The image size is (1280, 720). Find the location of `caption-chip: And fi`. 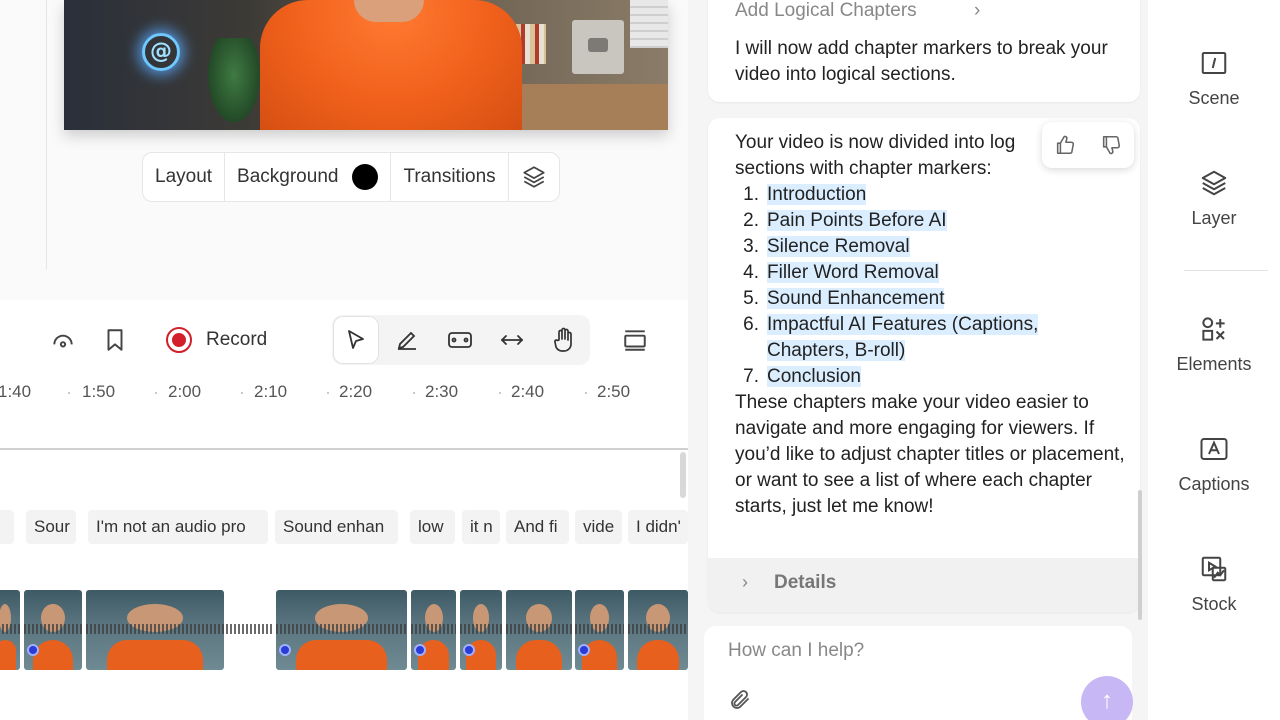

caption-chip: And fi is located at coordinates (537, 527).